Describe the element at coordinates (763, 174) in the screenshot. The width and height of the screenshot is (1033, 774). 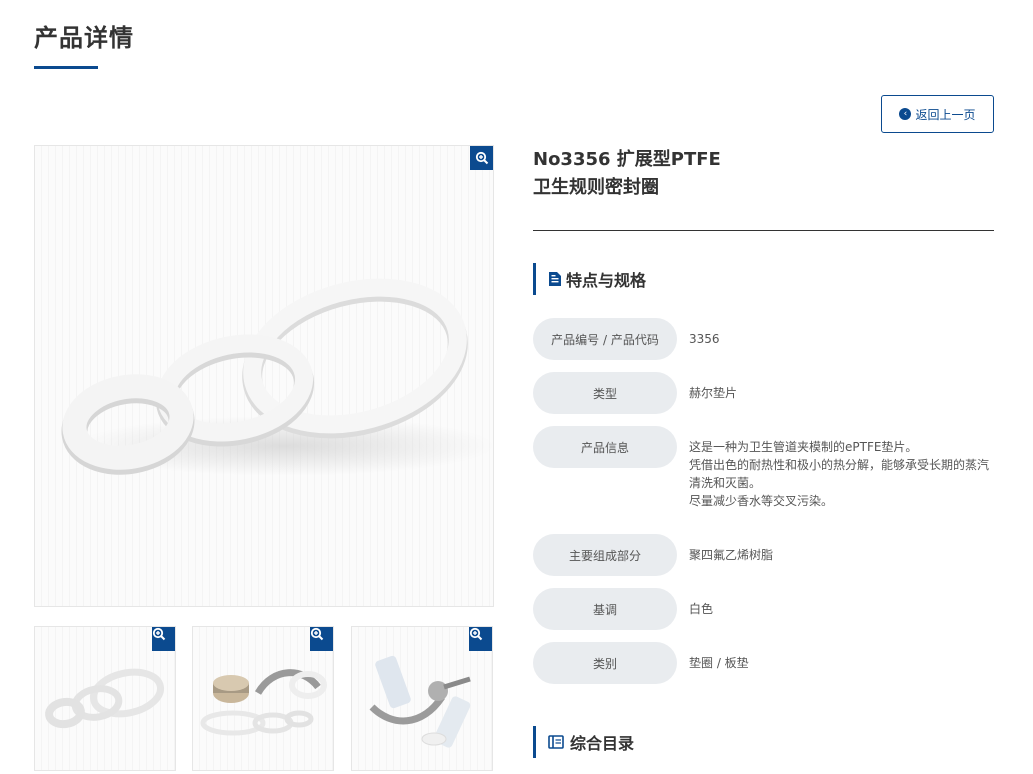
I see `product-name: No3356 扩展型PTFE 卫生规则密封圈` at that location.